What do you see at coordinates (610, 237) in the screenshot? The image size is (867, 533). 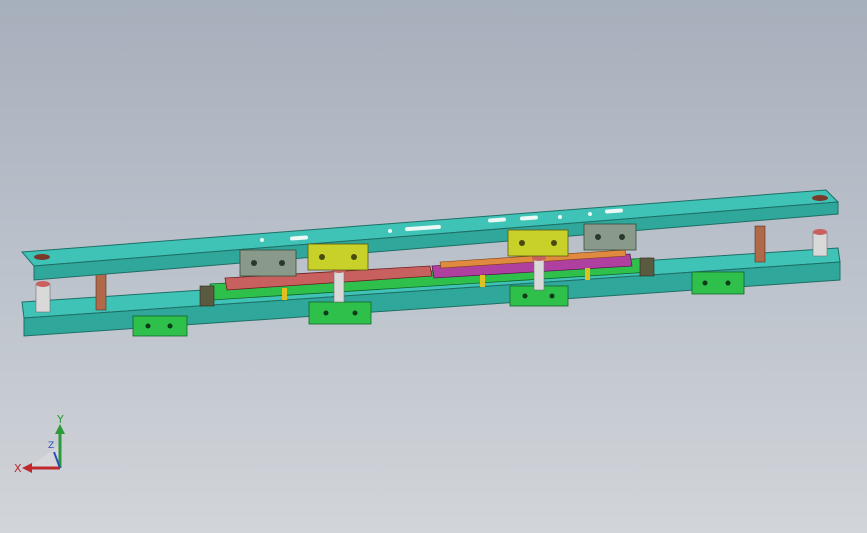 I see `upper-block-gray-right` at bounding box center [610, 237].